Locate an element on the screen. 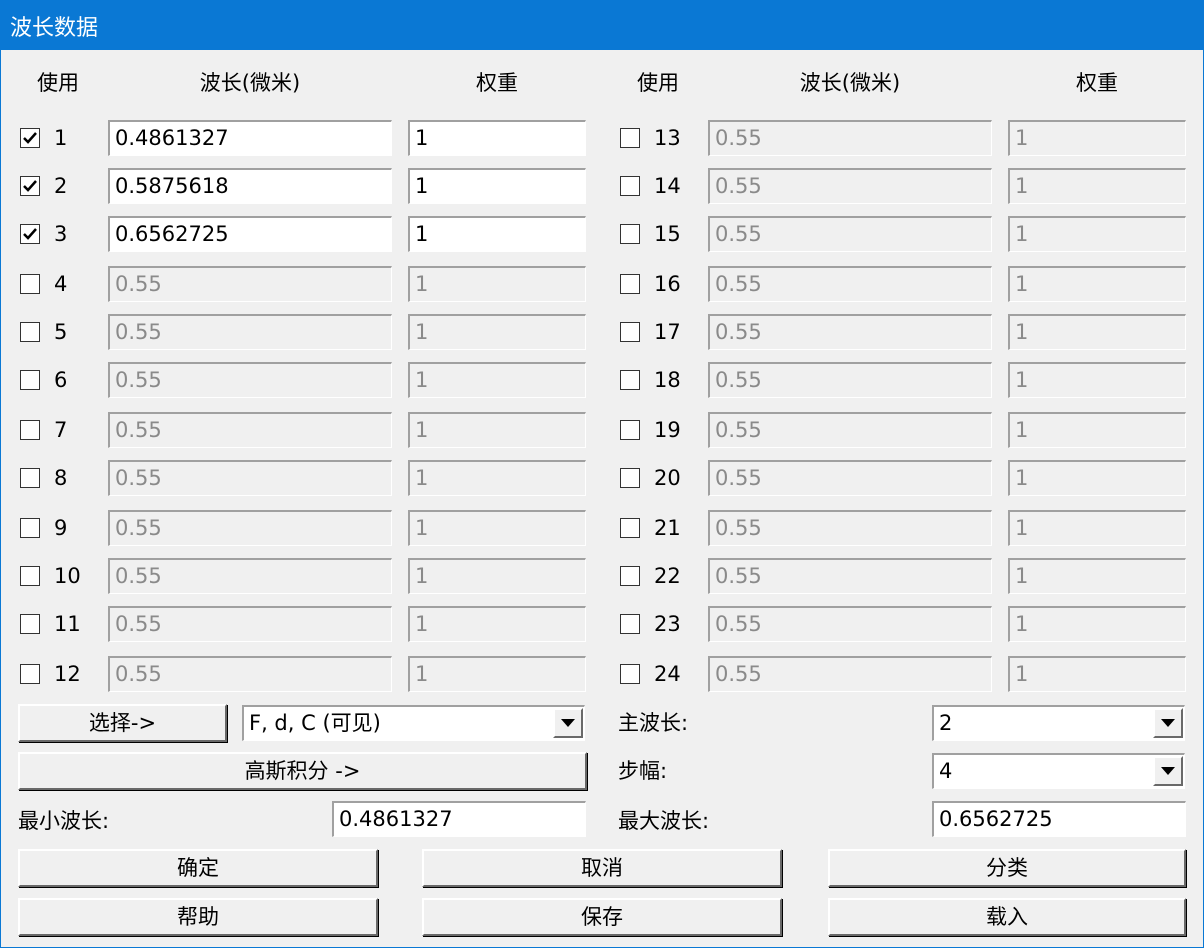  header-wavelength-right: 波长(微米) is located at coordinates (850, 83).